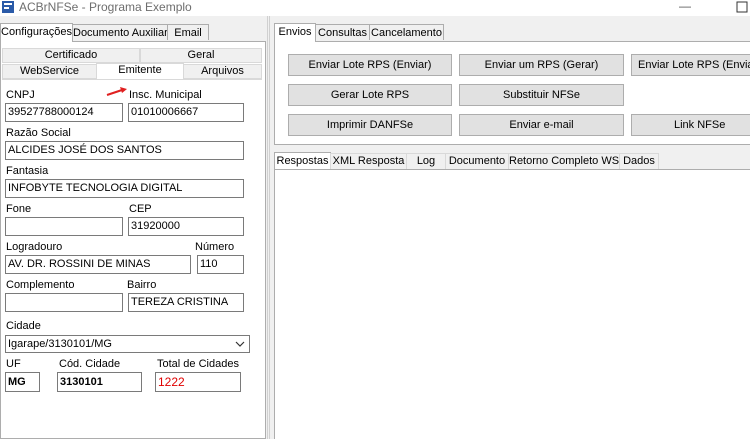 The width and height of the screenshot is (750, 439). I want to click on numero-label: Número, so click(215, 247).